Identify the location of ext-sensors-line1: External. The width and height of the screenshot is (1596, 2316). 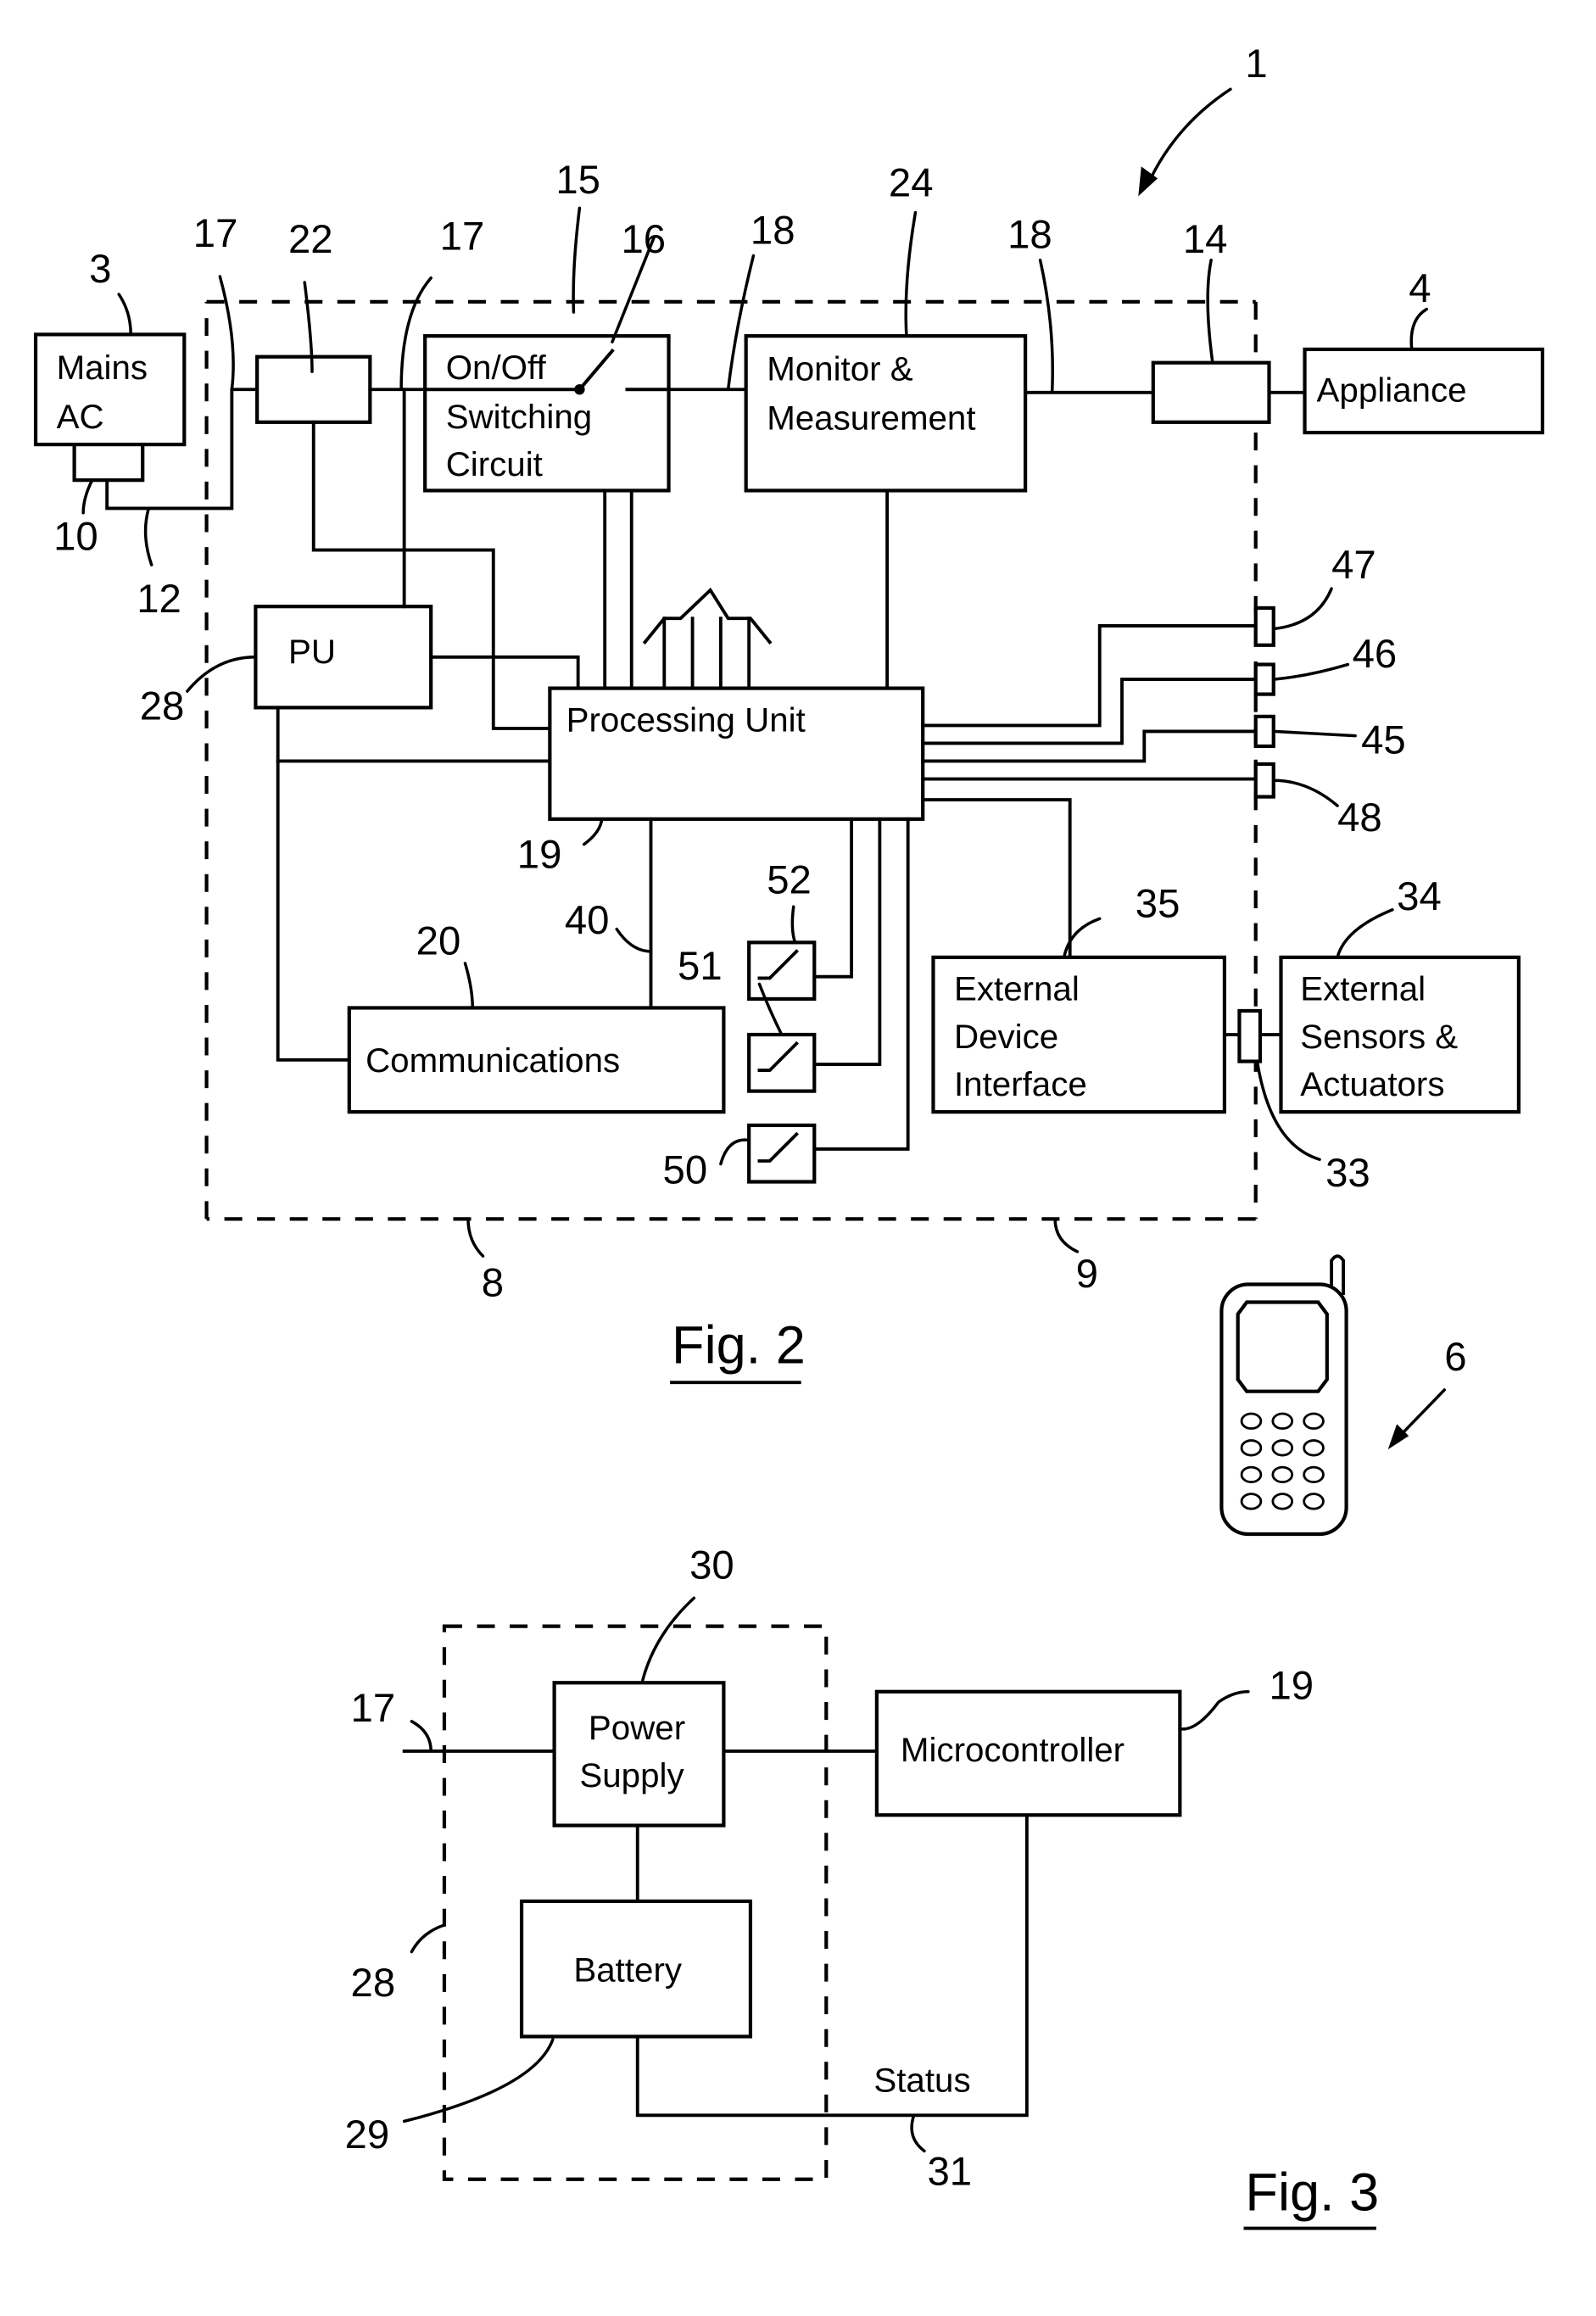
(1363, 989).